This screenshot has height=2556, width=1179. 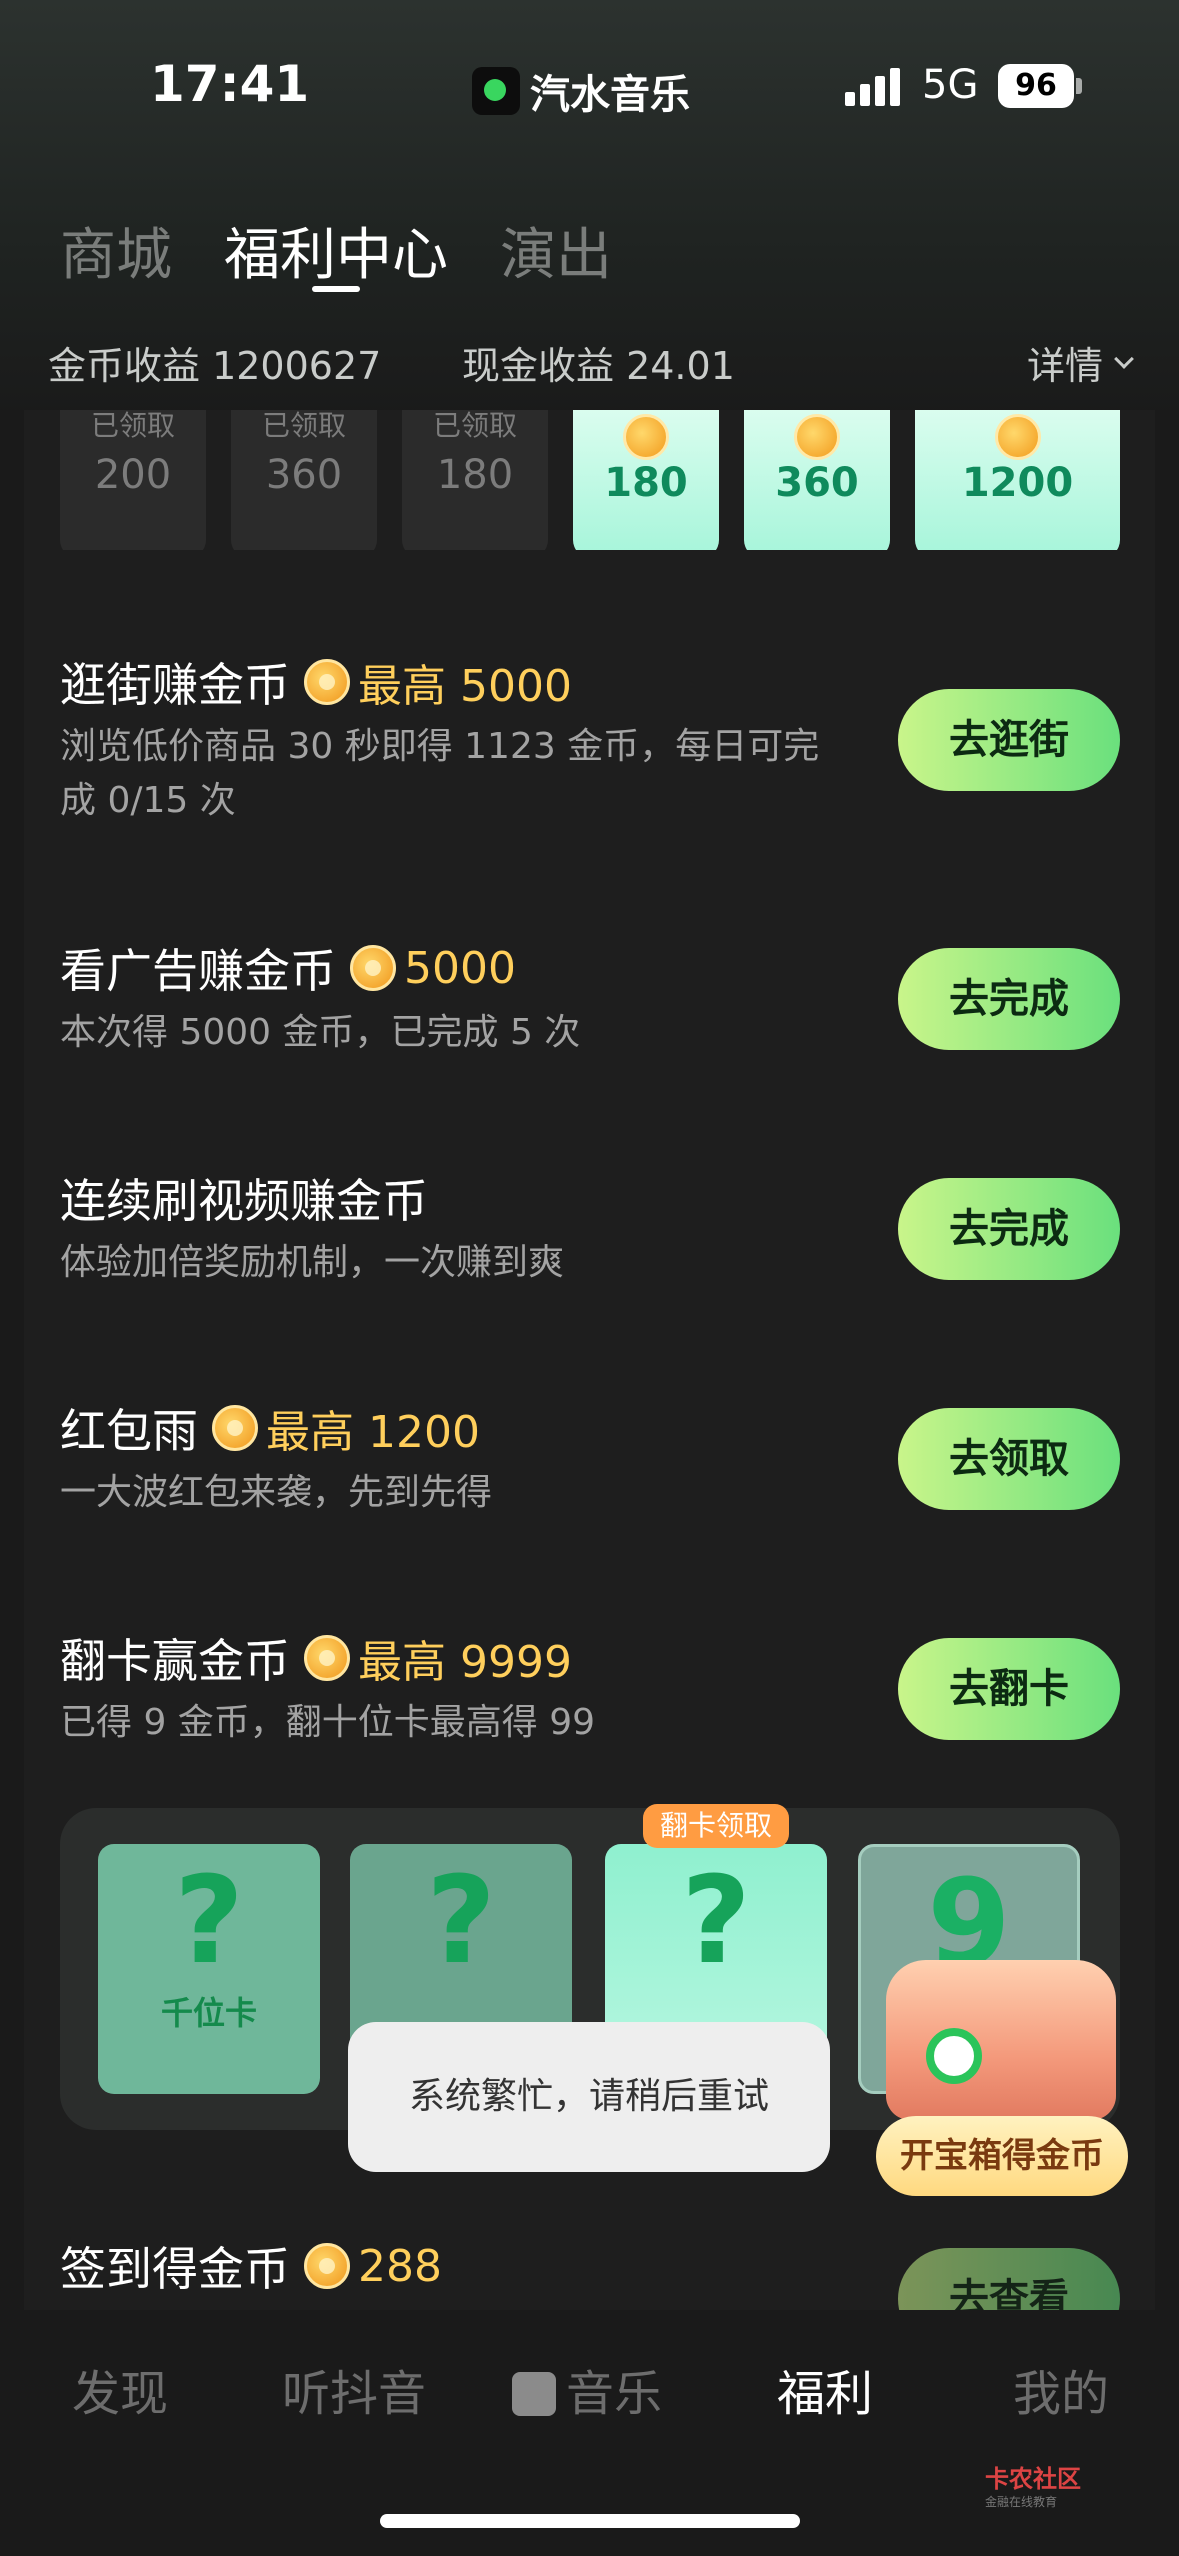 What do you see at coordinates (610, 95) in the screenshot?
I see `app-name: 汽水音乐` at bounding box center [610, 95].